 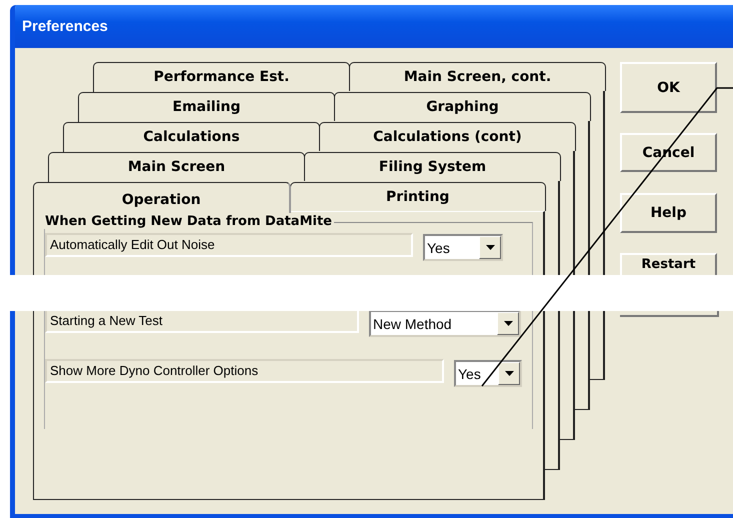 What do you see at coordinates (445, 323) in the screenshot?
I see `dropdown: New Method` at bounding box center [445, 323].